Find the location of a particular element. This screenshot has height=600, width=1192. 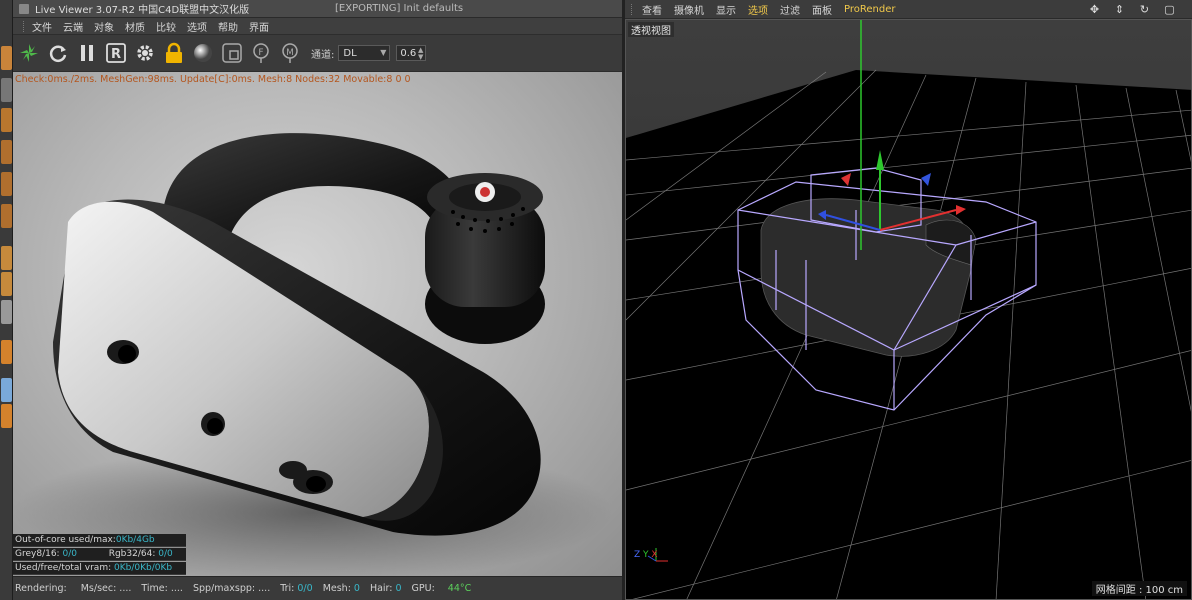

spp-label: Spp/maxspp: is located at coordinates (224, 588).